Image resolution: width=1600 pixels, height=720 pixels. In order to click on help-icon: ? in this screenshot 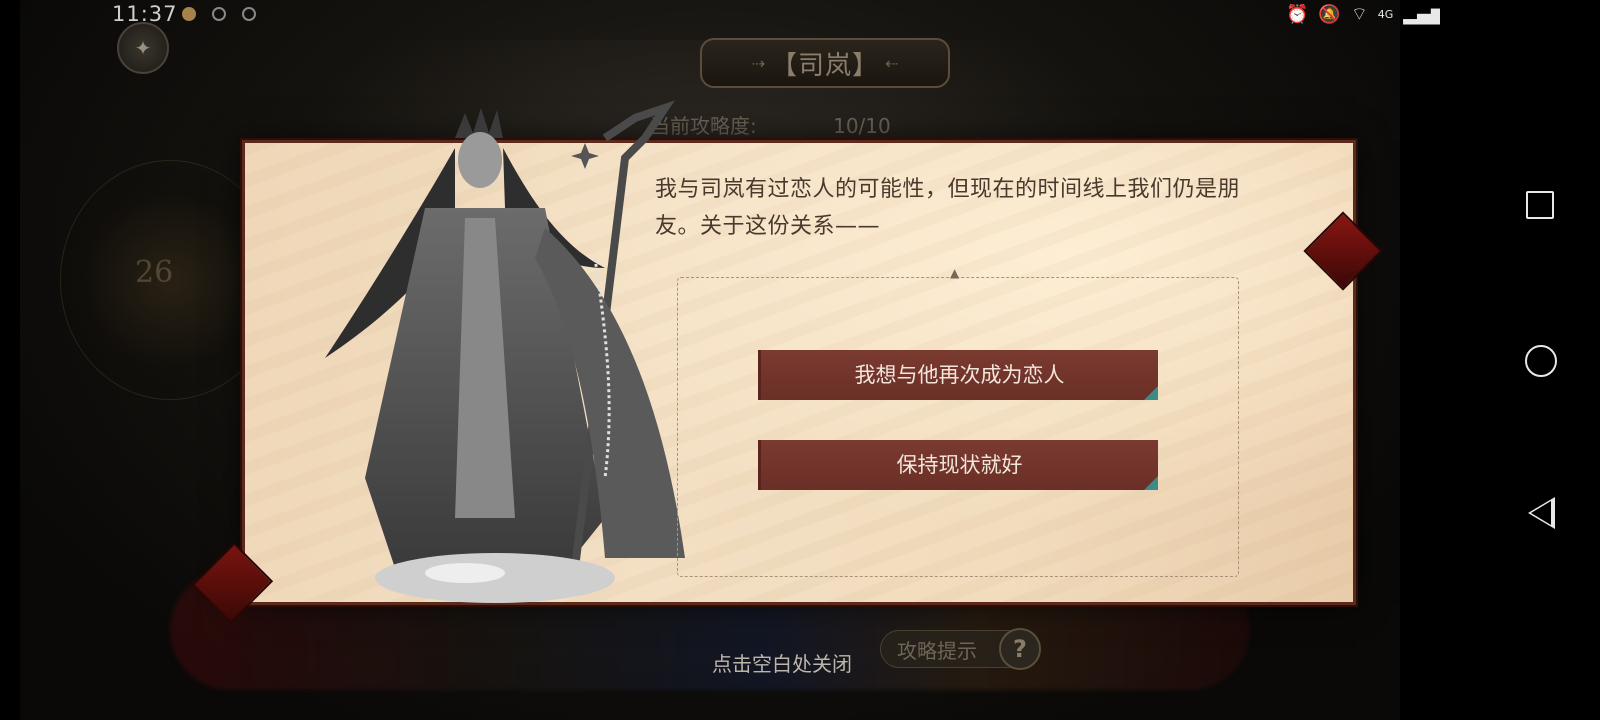, I will do `click(1020, 649)`.